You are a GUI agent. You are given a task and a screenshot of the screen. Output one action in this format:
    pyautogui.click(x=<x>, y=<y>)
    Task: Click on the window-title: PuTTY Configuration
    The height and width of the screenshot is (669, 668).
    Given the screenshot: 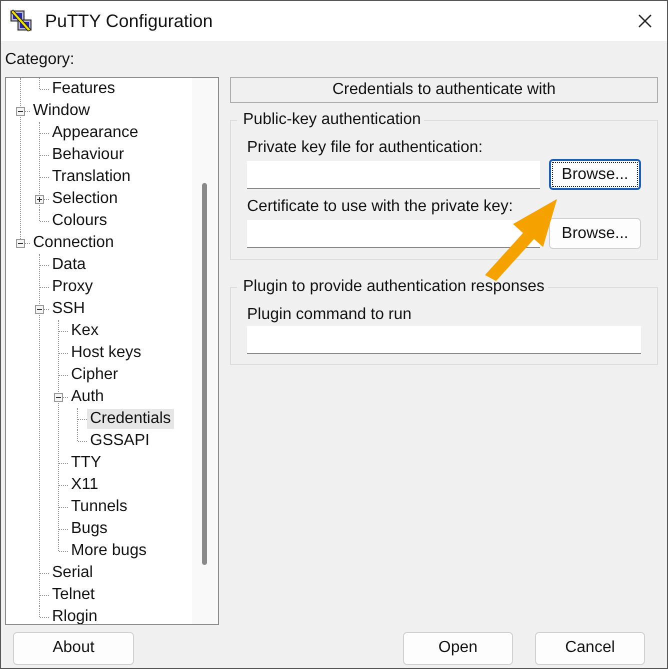 What is the action you would take?
    pyautogui.click(x=129, y=21)
    